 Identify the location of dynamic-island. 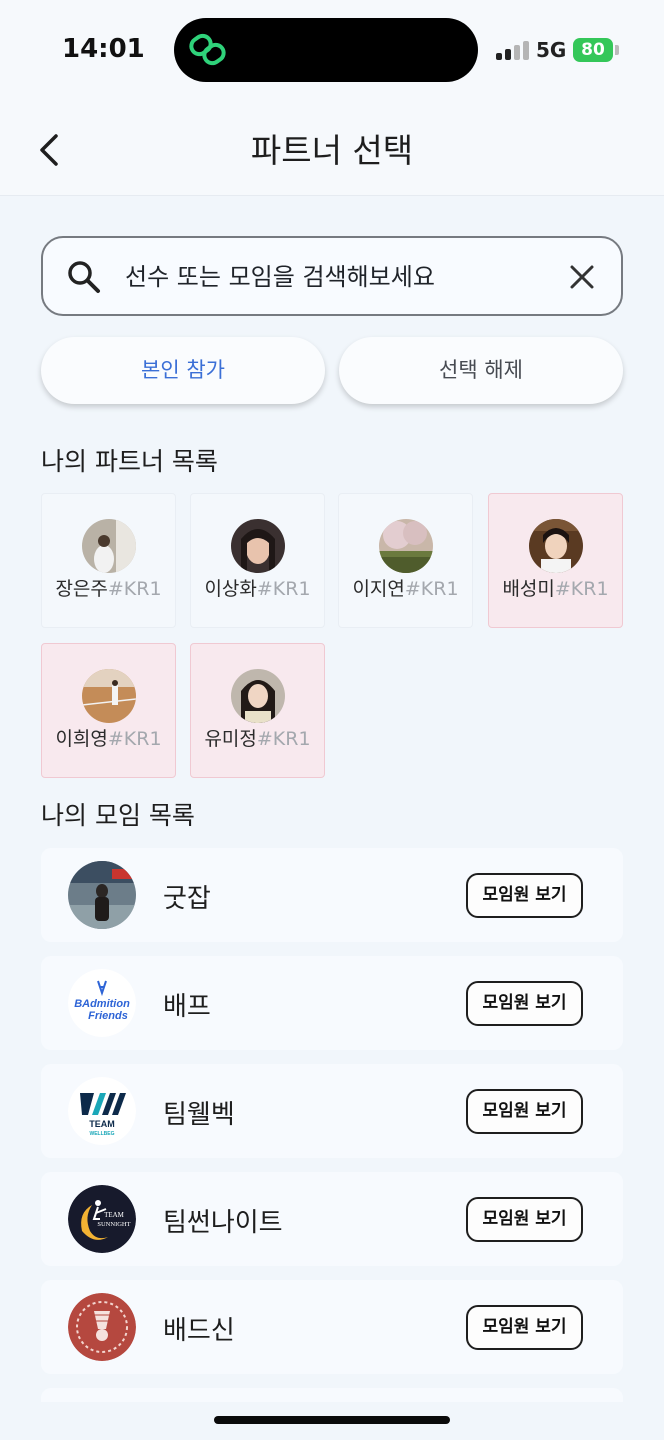
(326, 50).